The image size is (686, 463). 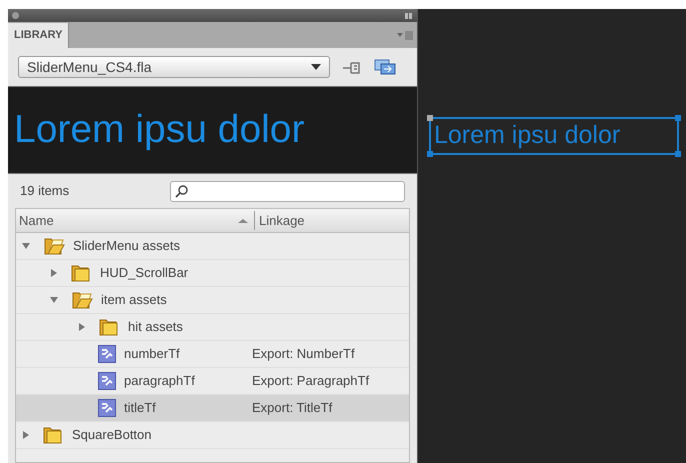 I want to click on search-icon, so click(x=182, y=191).